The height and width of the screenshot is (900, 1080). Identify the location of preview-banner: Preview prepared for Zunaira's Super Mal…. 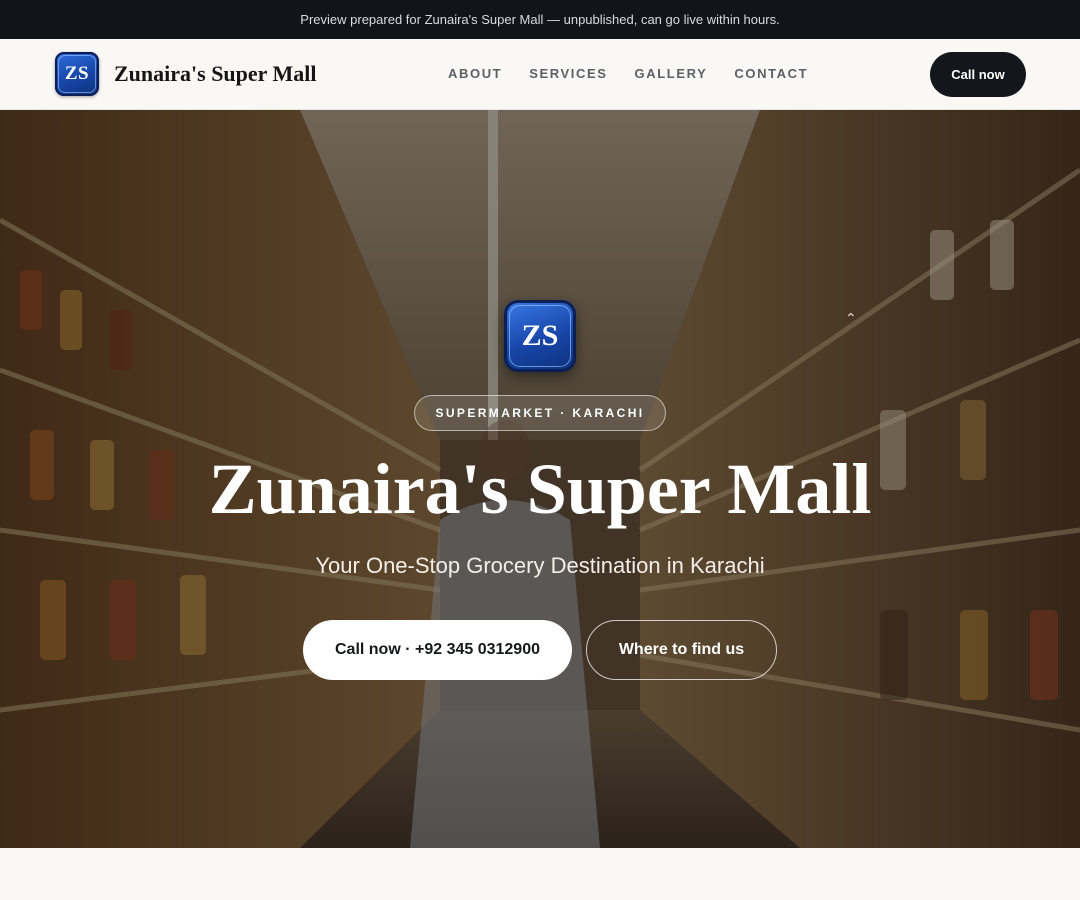
(540, 19).